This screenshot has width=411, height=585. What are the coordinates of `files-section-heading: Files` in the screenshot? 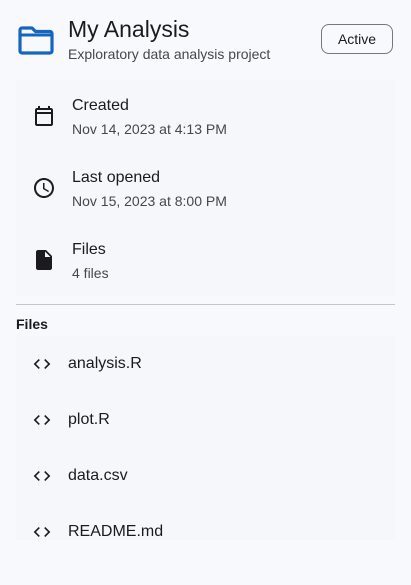 It's located at (32, 324).